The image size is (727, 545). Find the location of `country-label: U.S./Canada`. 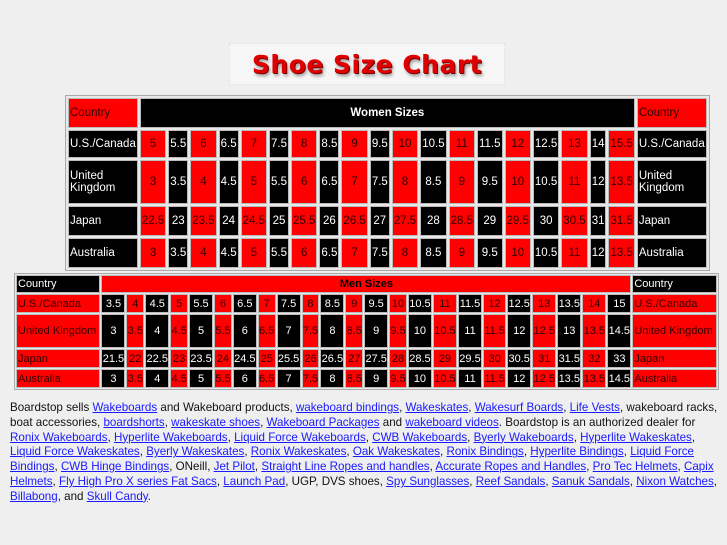

country-label: U.S./Canada is located at coordinates (103, 144).